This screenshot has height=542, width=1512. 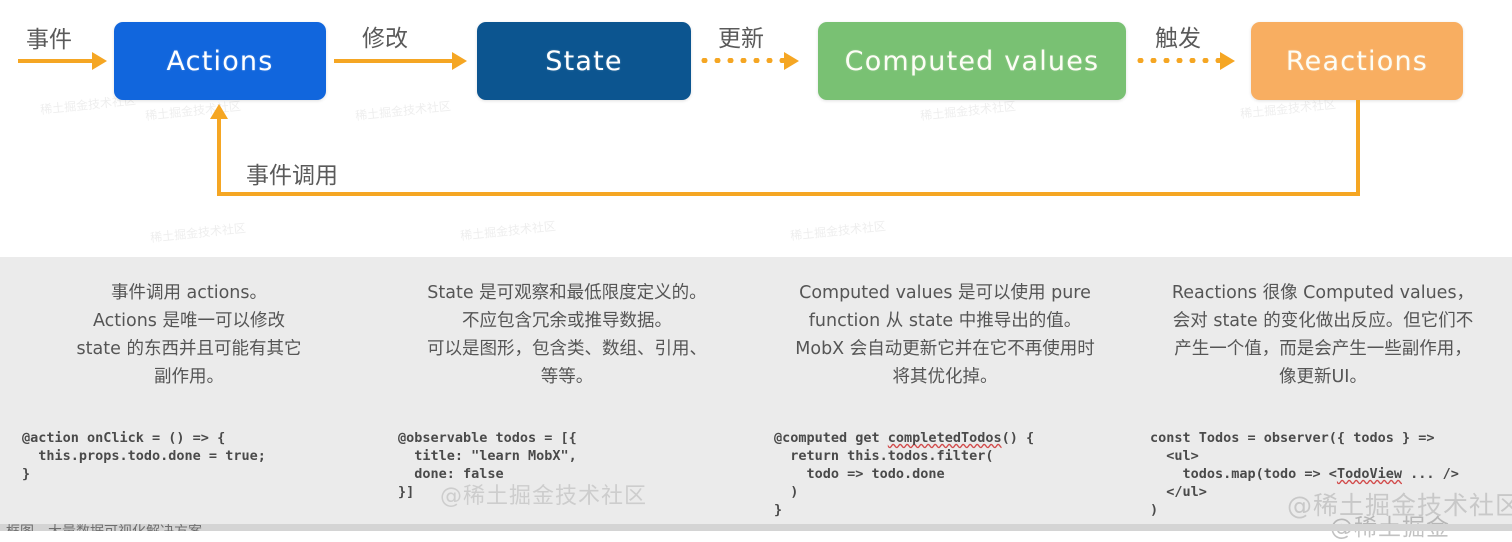 I want to click on arrow-event-line, so click(x=56, y=61).